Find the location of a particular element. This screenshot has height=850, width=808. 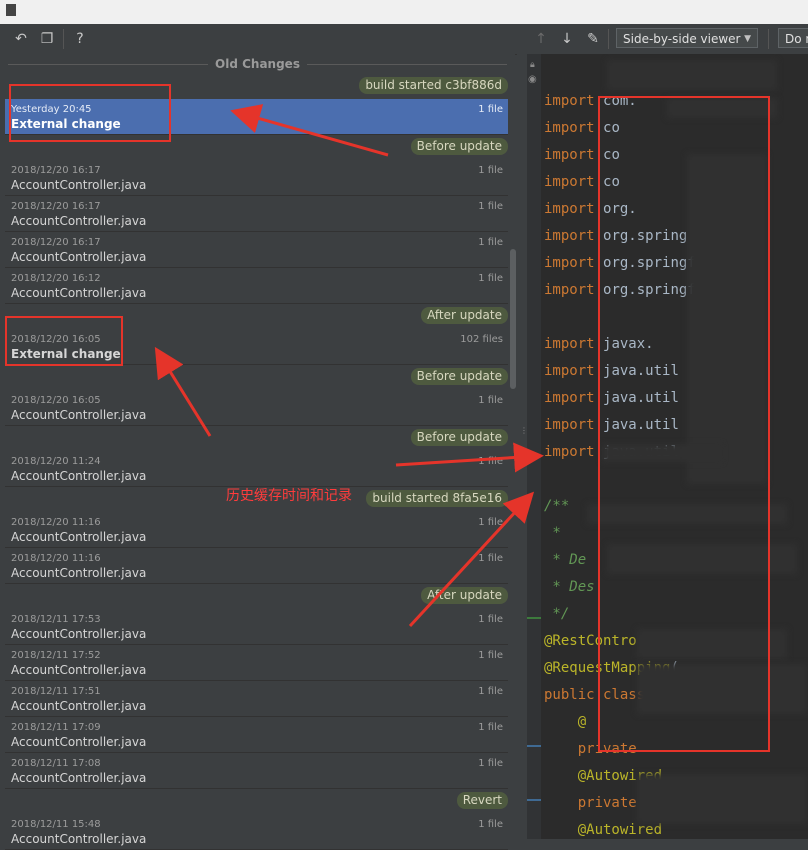

annotation-label: 历史缓存时间和记录 is located at coordinates (289, 496).